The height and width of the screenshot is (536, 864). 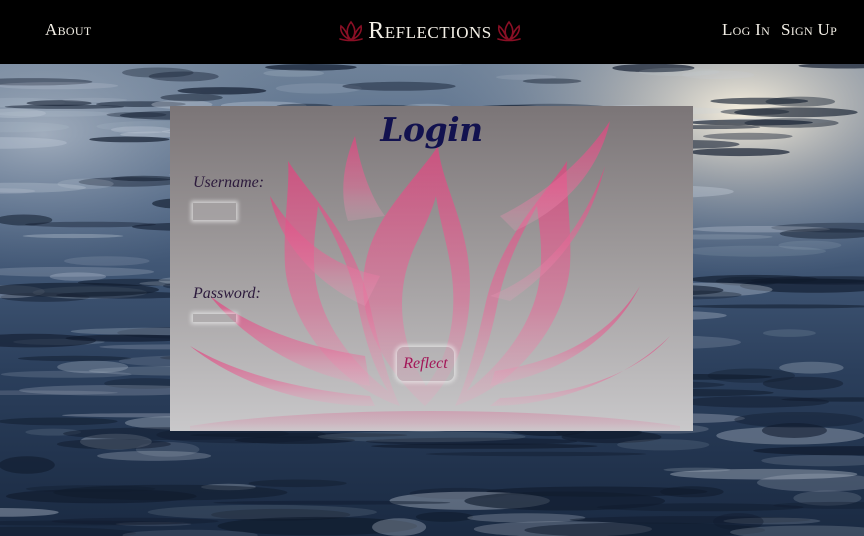 What do you see at coordinates (214, 318) in the screenshot?
I see `password-input` at bounding box center [214, 318].